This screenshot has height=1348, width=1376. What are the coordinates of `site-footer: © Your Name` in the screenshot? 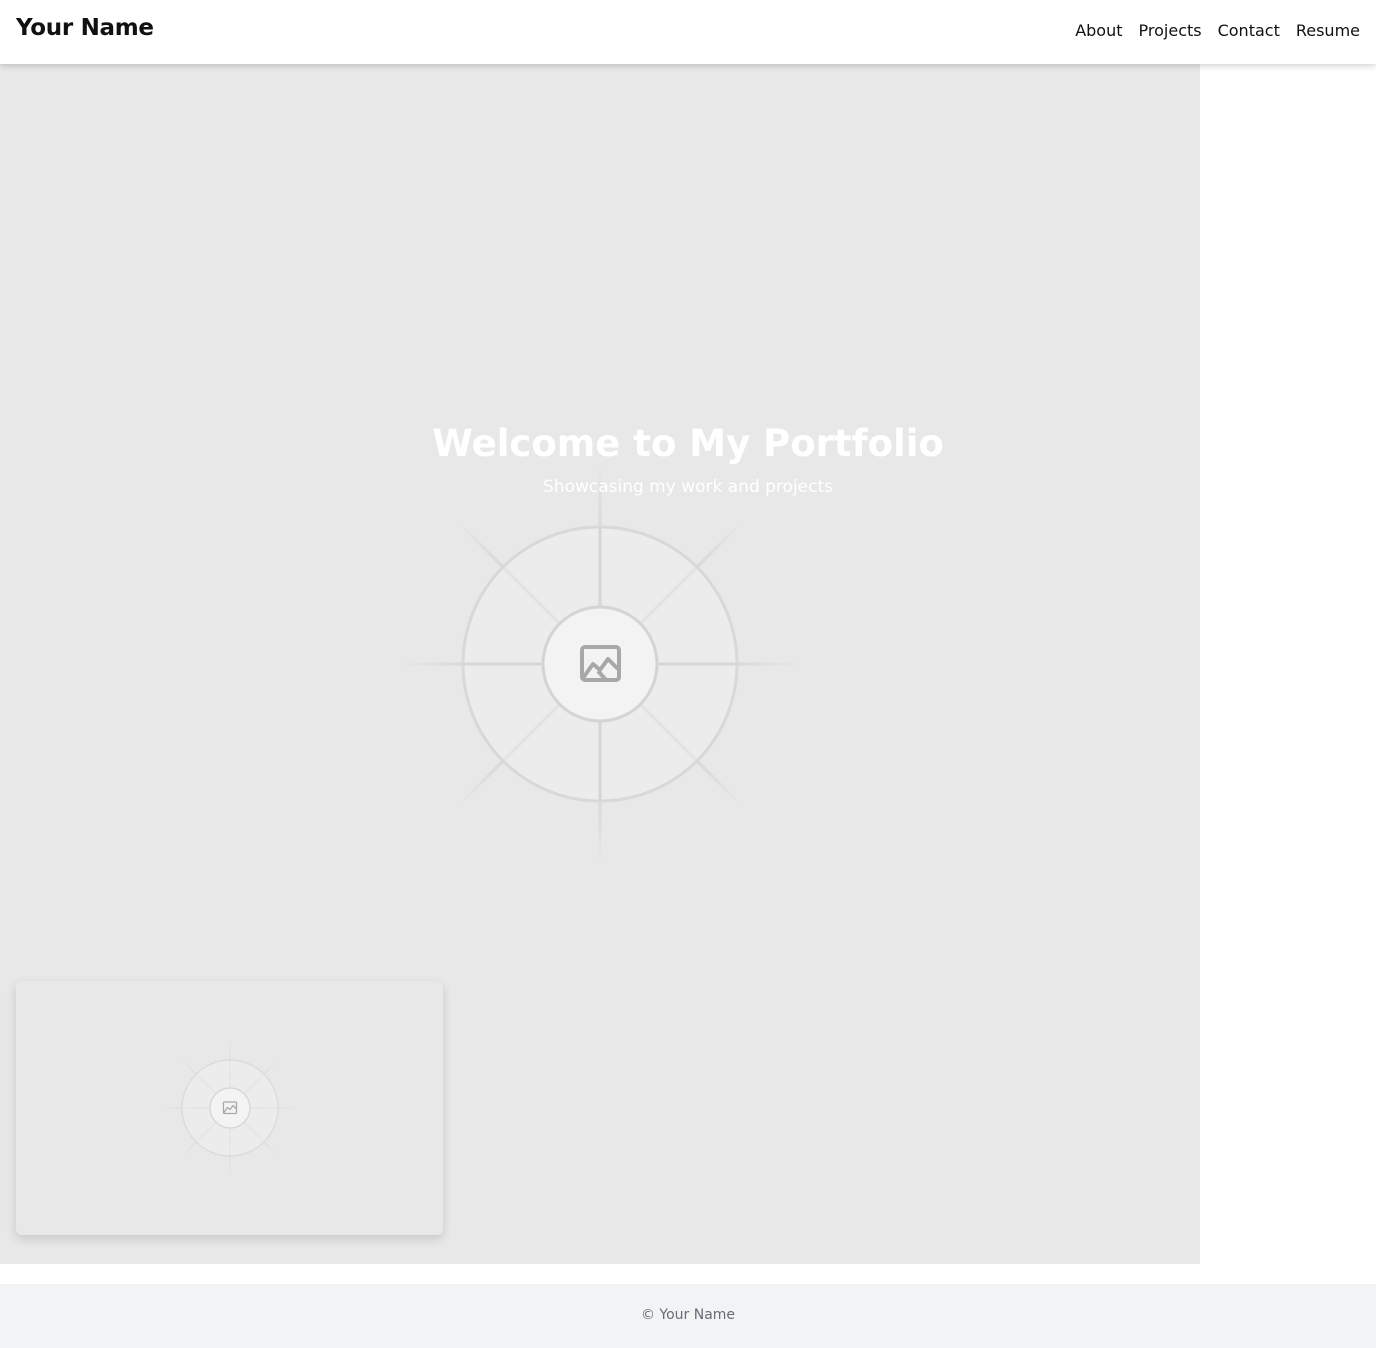 It's located at (688, 1316).